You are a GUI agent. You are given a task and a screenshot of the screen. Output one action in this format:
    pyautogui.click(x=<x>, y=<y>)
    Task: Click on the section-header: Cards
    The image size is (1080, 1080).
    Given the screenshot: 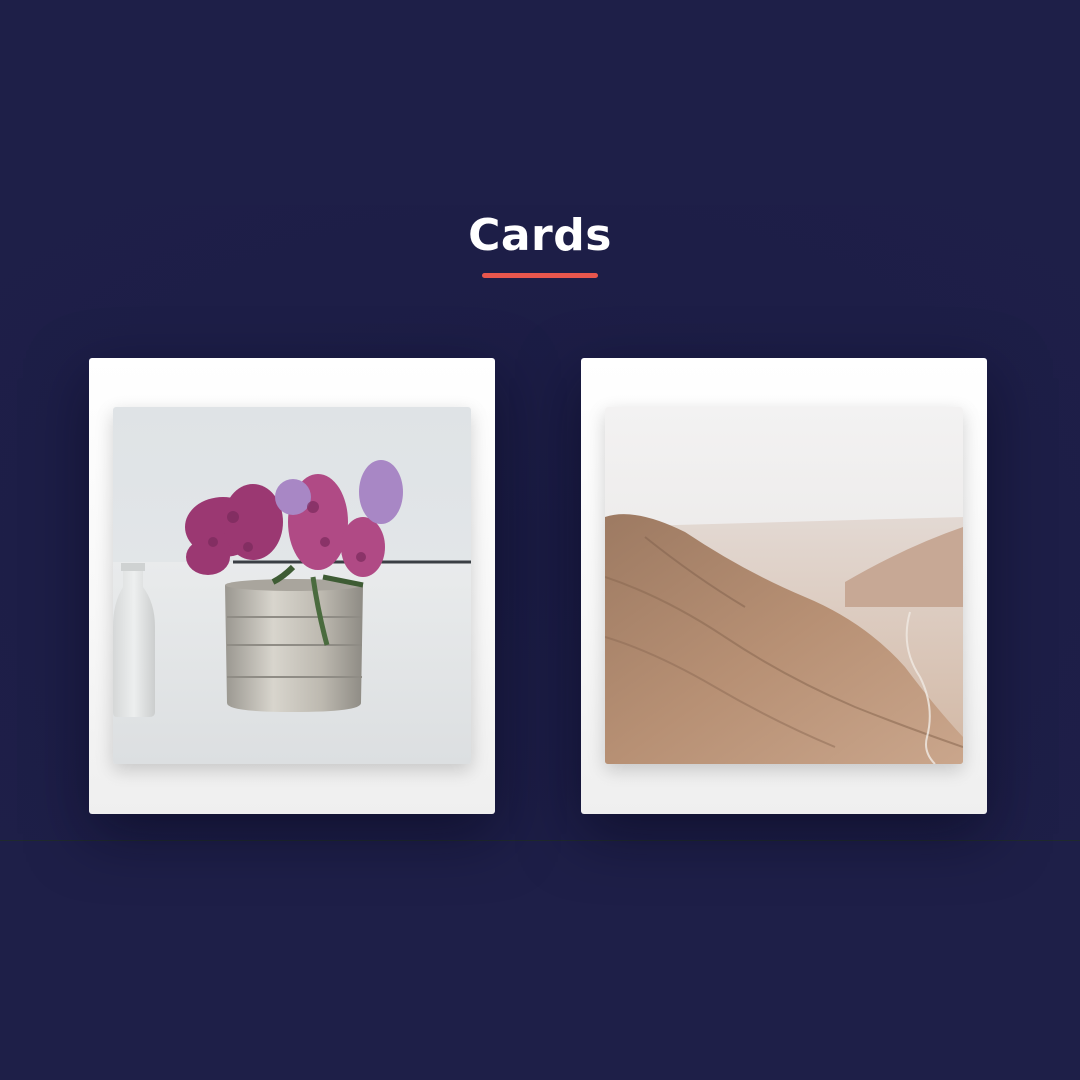 What is the action you would take?
    pyautogui.click(x=540, y=244)
    